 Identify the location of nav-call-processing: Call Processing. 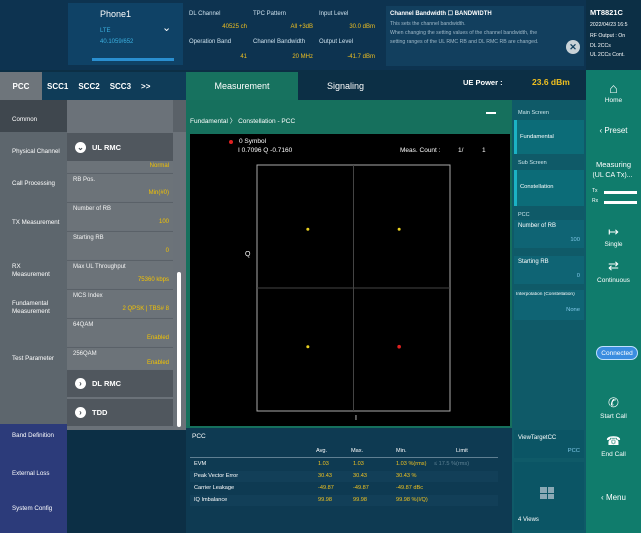
(30, 184).